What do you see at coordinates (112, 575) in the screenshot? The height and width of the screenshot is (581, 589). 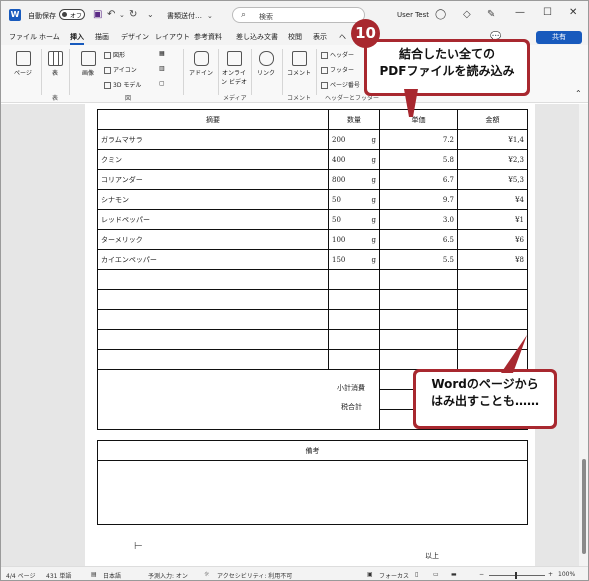 I see `language: 日本語` at bounding box center [112, 575].